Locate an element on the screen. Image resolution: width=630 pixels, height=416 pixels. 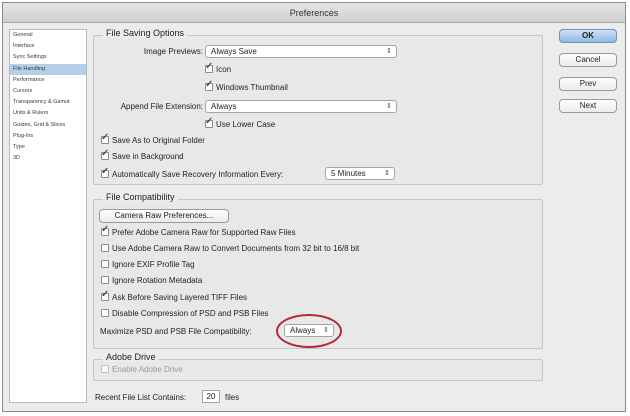
sidebar-item: Plug-Ins is located at coordinates (48, 136).